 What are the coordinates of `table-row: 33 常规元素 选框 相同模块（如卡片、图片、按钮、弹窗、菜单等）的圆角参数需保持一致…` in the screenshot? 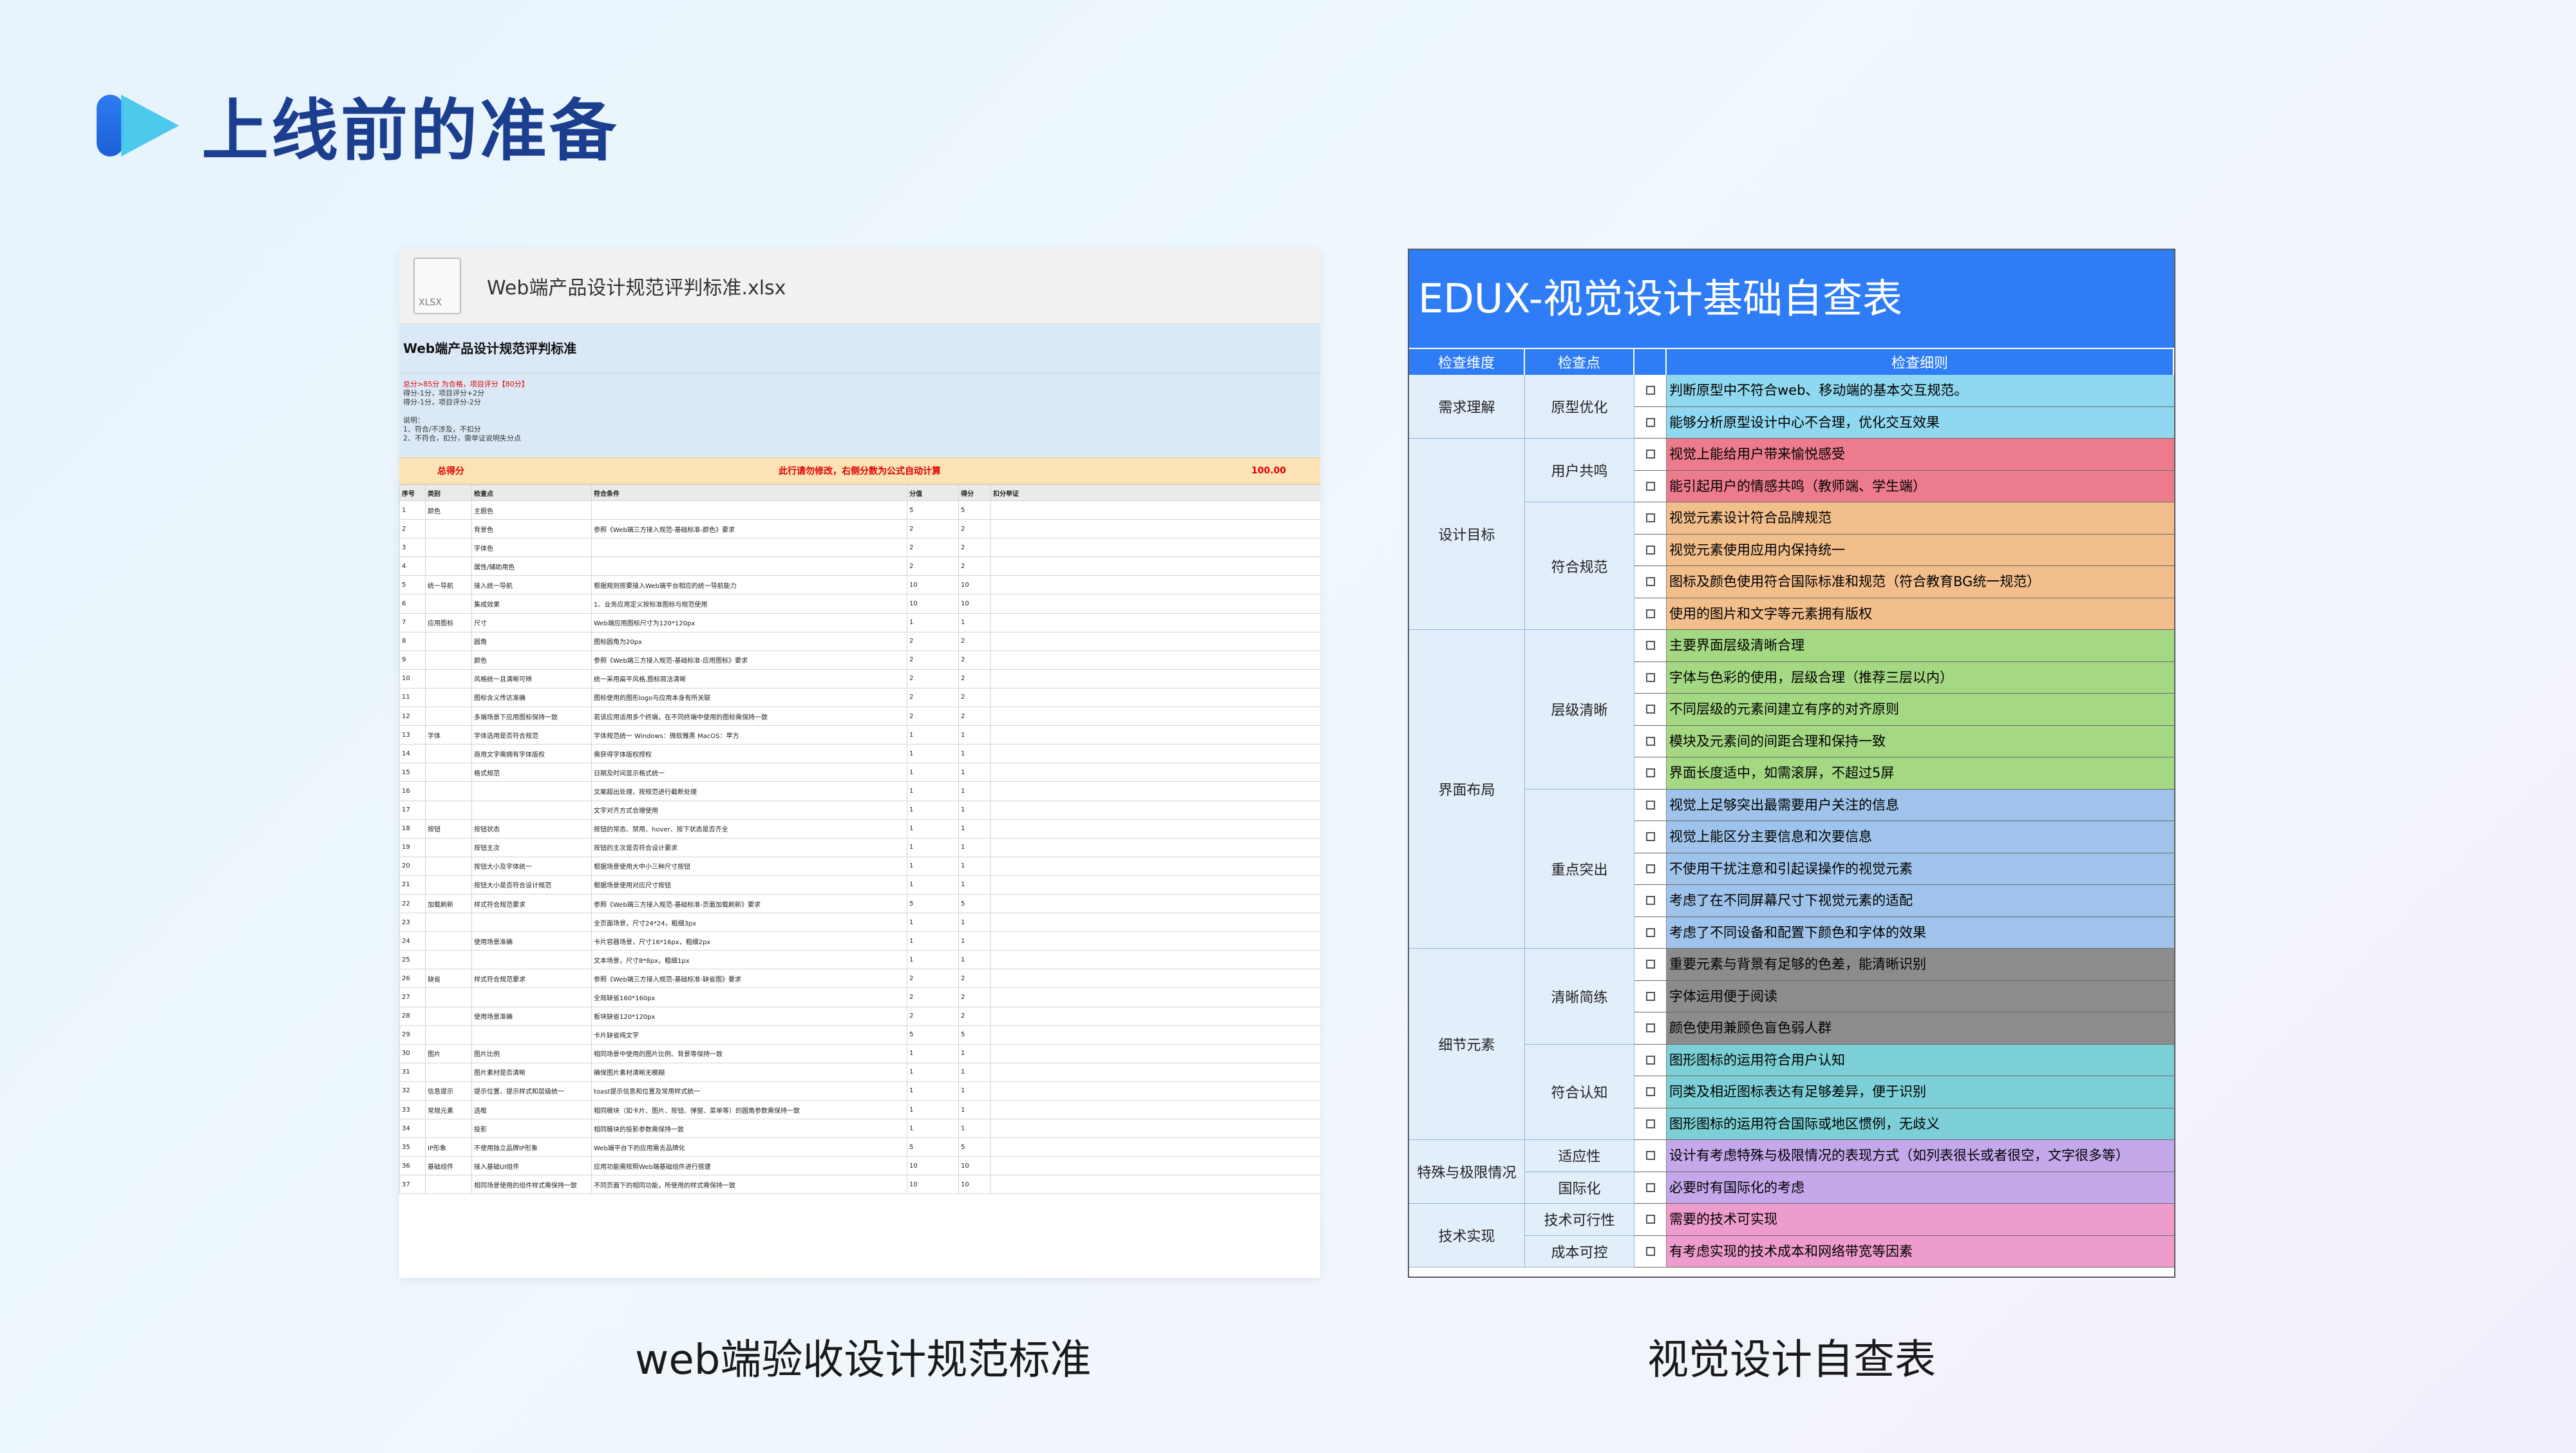 It's located at (859, 1109).